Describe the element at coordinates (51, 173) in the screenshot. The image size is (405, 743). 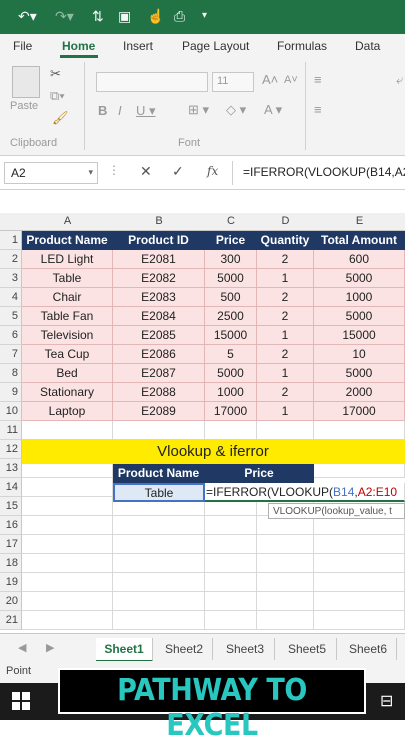
I see `name-box: A2 ▾` at that location.